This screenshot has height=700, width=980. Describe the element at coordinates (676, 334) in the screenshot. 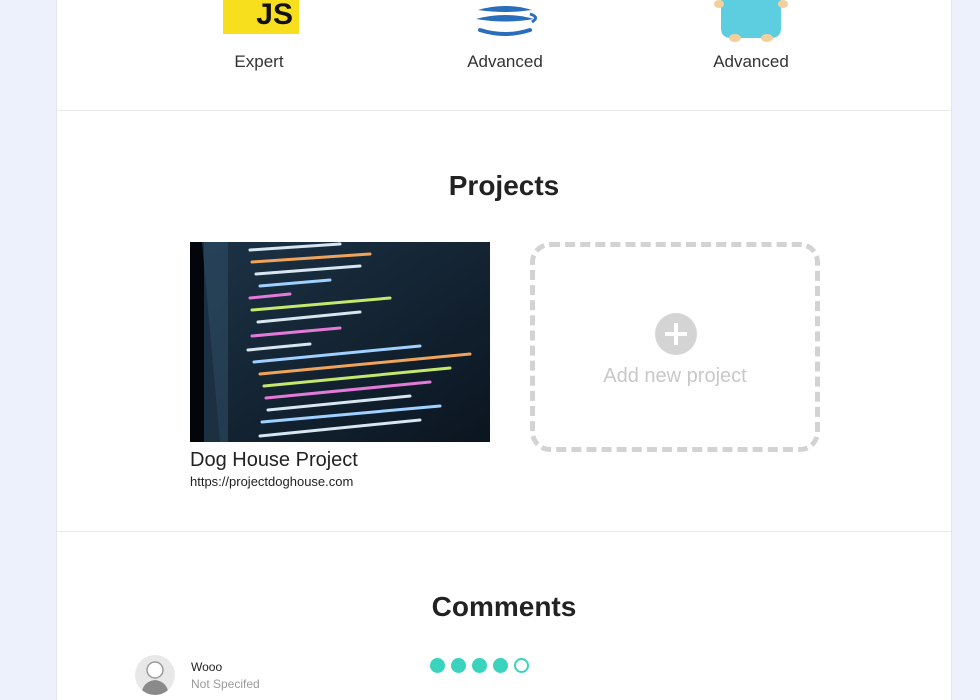

I see `plus-circle-icon` at that location.